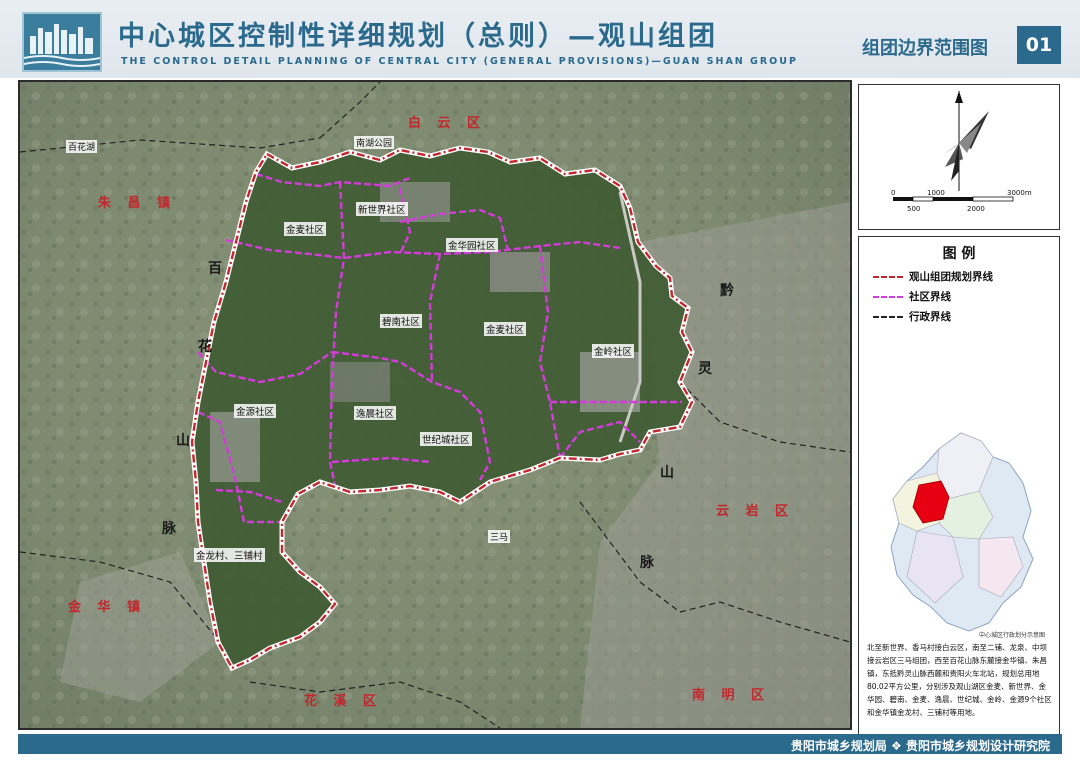 Image resolution: width=1080 pixels, height=762 pixels. Describe the element at coordinates (930, 317) in the screenshot. I see `legend-label: 行政界线` at that location.